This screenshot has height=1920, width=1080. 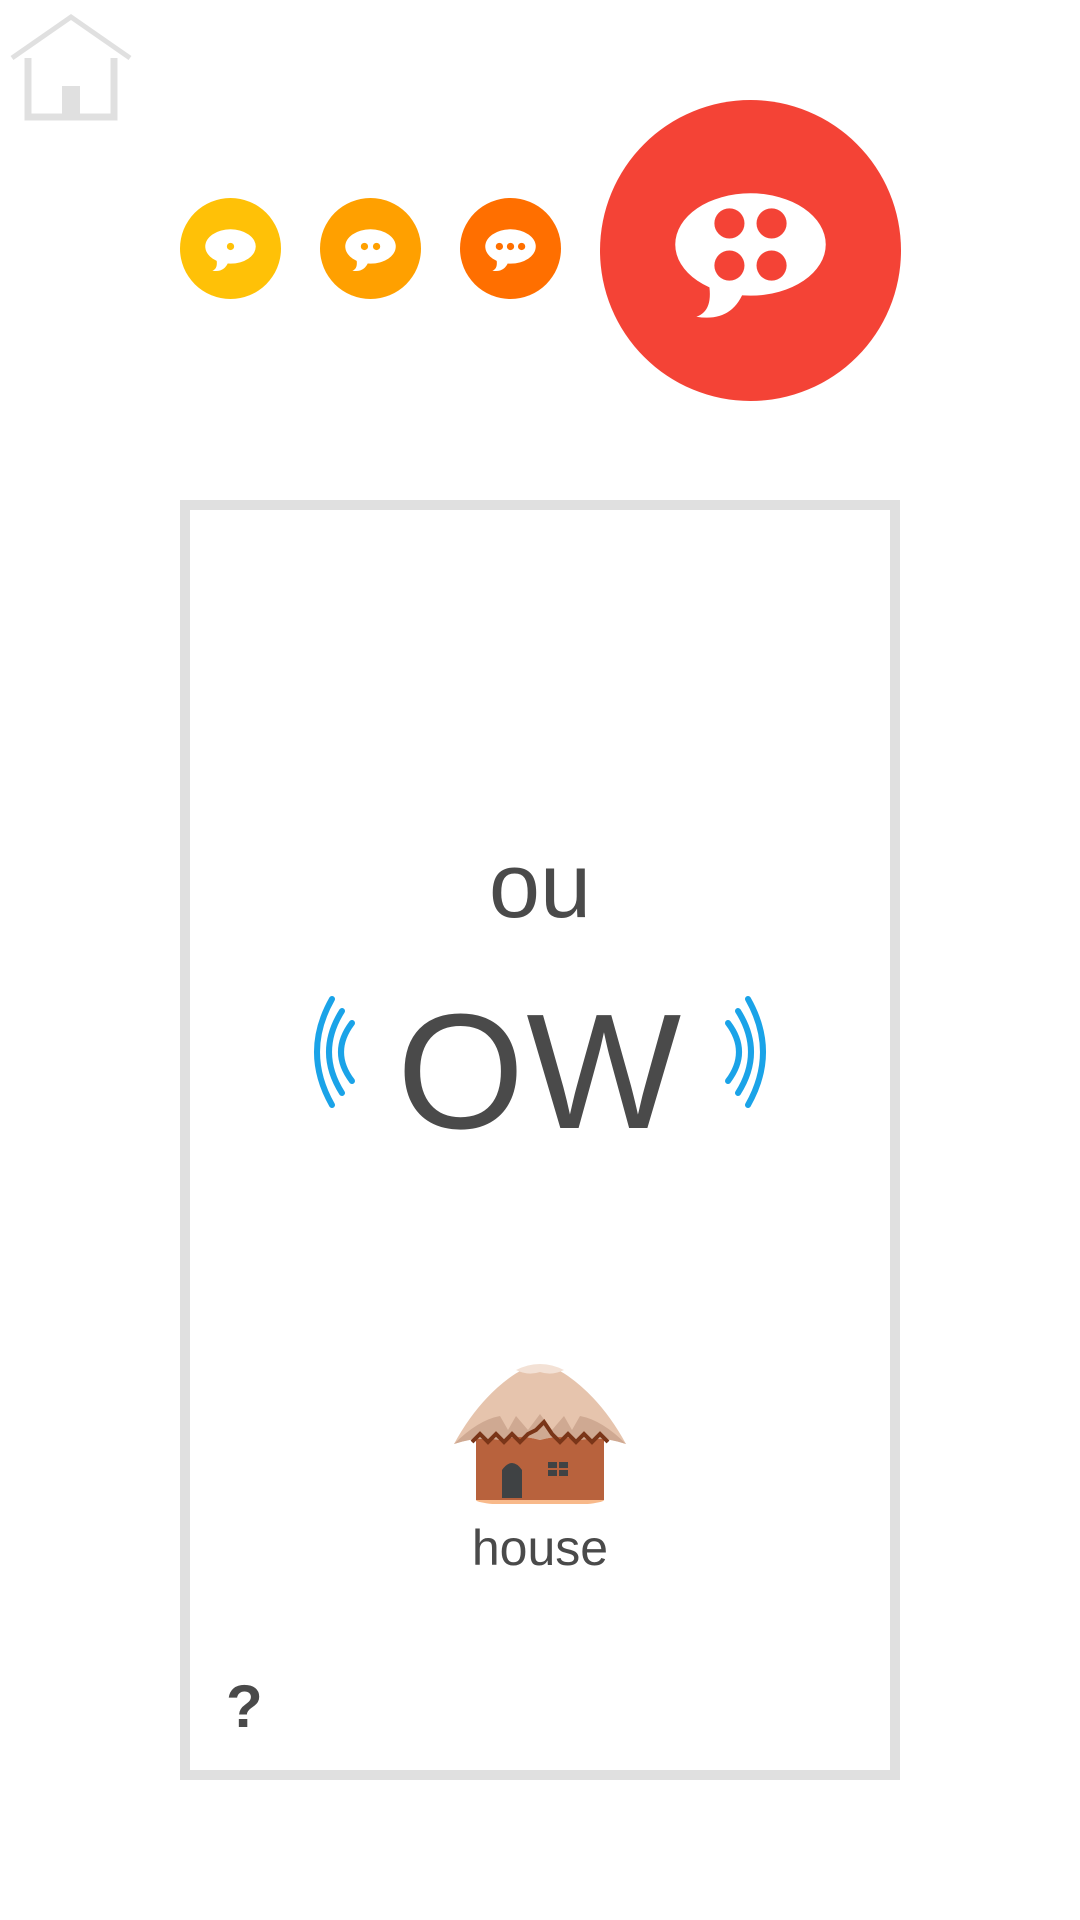 I want to click on home-button, so click(x=71, y=67).